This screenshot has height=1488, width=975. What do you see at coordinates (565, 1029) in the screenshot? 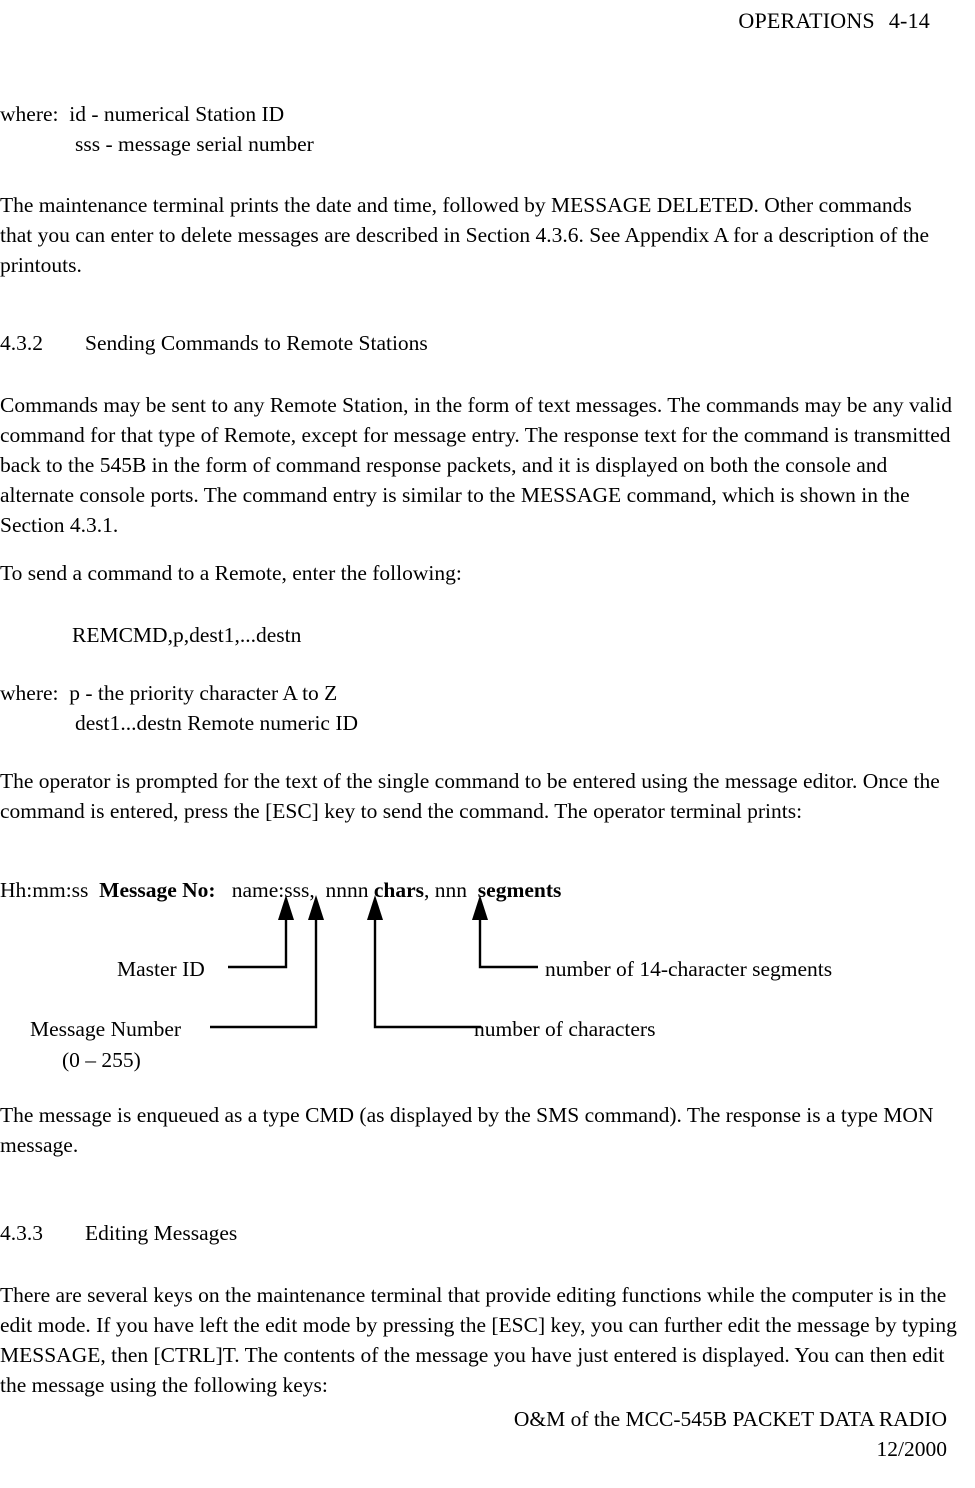
I see `diagram-label-number-of-characters: number of characters` at bounding box center [565, 1029].